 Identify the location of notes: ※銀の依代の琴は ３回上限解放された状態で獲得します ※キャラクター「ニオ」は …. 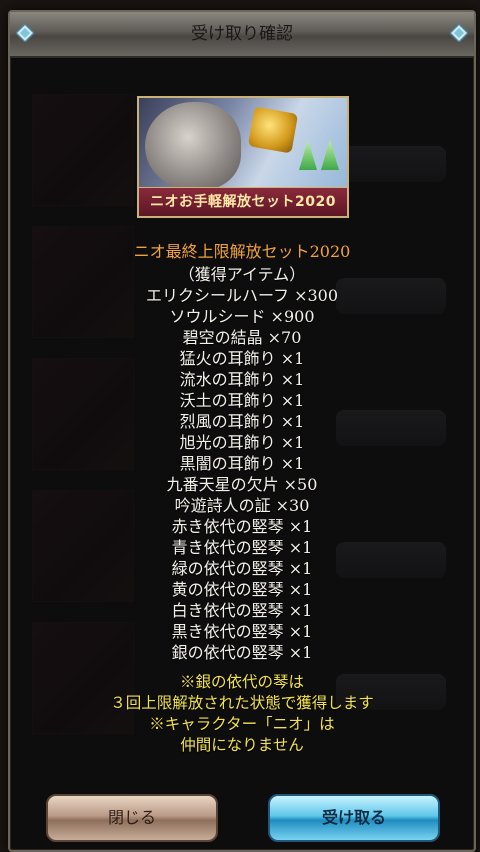
(242, 714).